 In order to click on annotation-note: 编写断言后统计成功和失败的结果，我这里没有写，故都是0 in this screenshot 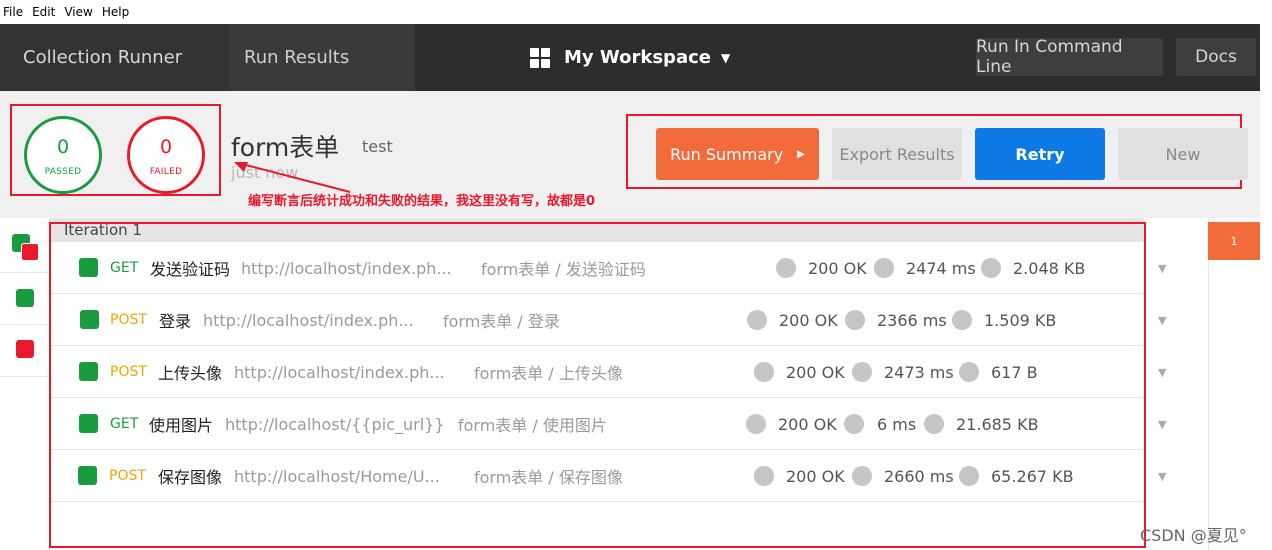, I will do `click(422, 201)`.